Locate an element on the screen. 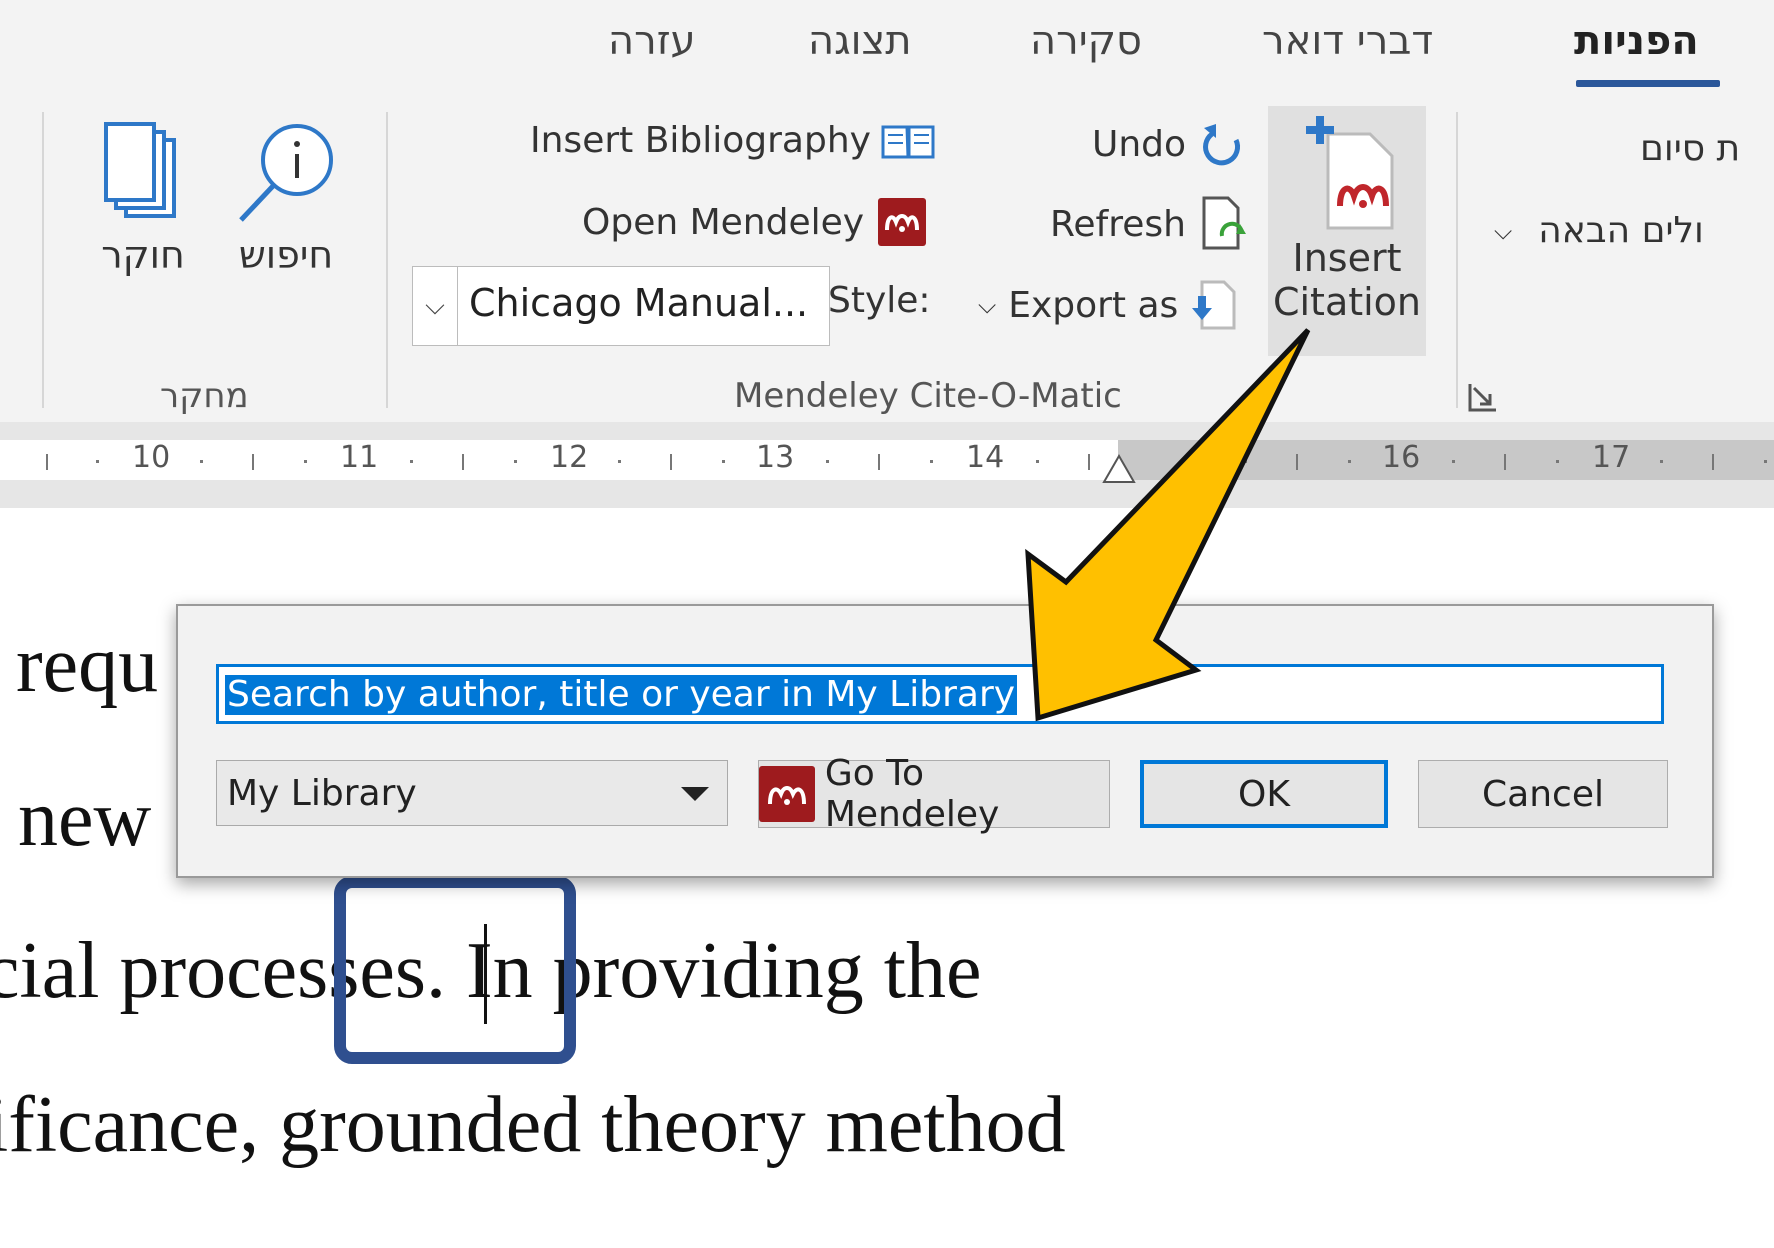 Image resolution: width=1774 pixels, height=1248 pixels. indent-marker-icon is located at coordinates (1119, 469).